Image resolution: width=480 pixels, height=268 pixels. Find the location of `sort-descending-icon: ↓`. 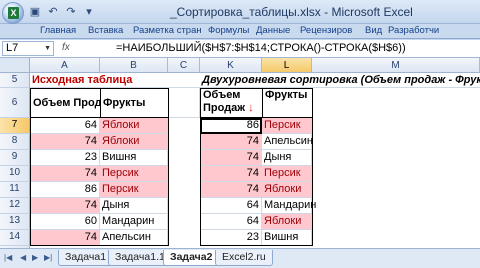

sort-descending-icon: ↓ is located at coordinates (251, 108).